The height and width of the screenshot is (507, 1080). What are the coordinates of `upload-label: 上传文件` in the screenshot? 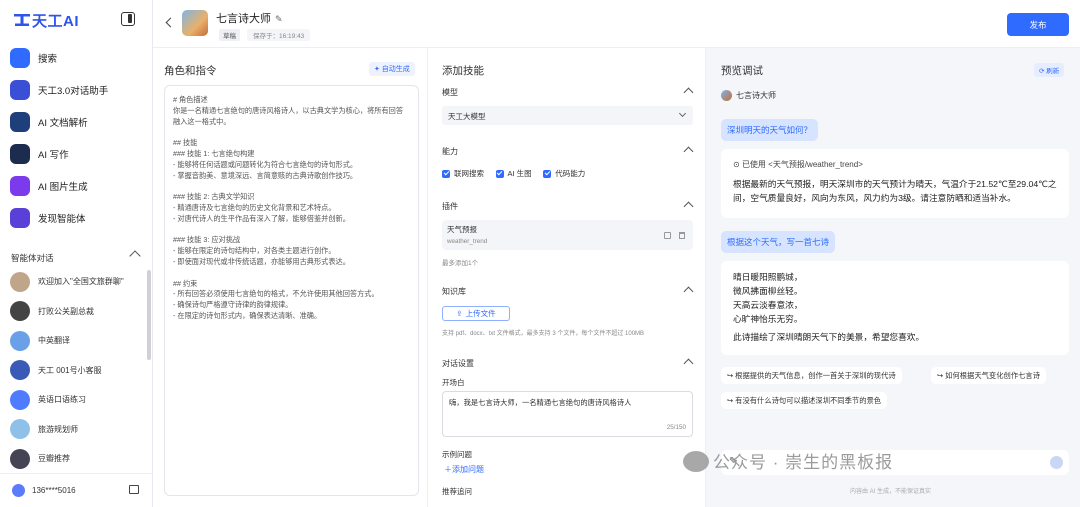 It's located at (480, 313).